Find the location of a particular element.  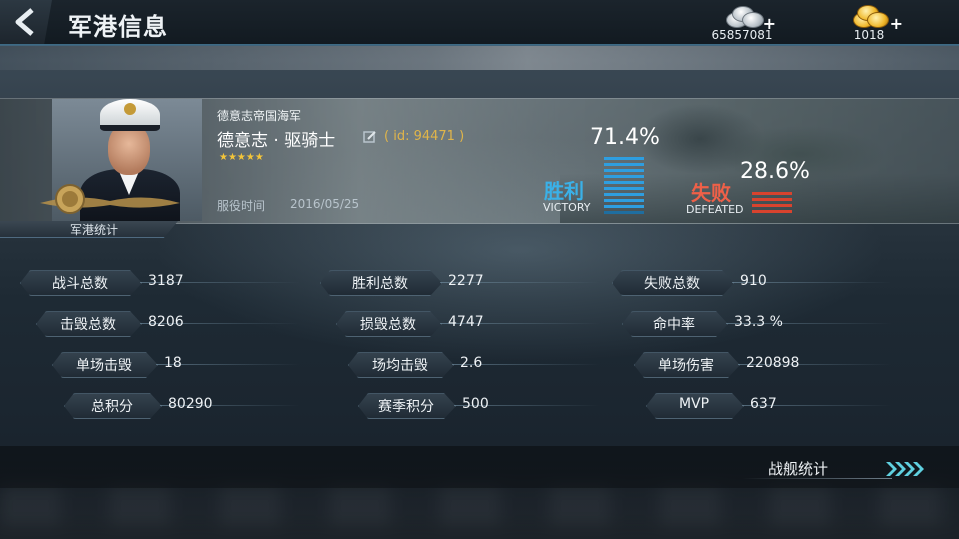

stat-item: 场均击毁 2.6 is located at coordinates (493, 364).